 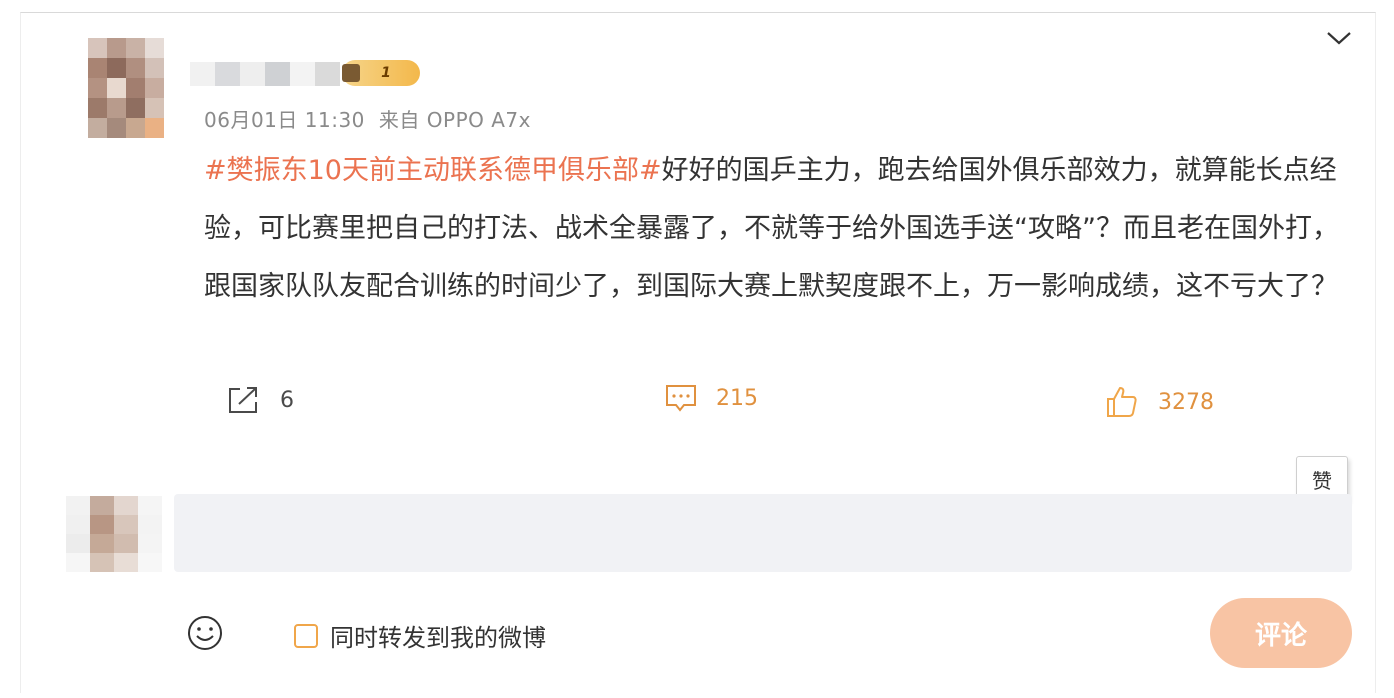 I want to click on repost-button: 6, so click(x=260, y=400).